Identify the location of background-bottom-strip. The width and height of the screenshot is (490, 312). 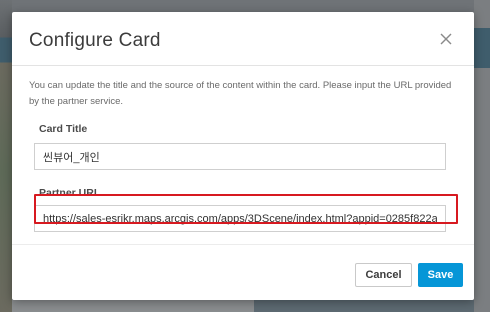
(243, 306).